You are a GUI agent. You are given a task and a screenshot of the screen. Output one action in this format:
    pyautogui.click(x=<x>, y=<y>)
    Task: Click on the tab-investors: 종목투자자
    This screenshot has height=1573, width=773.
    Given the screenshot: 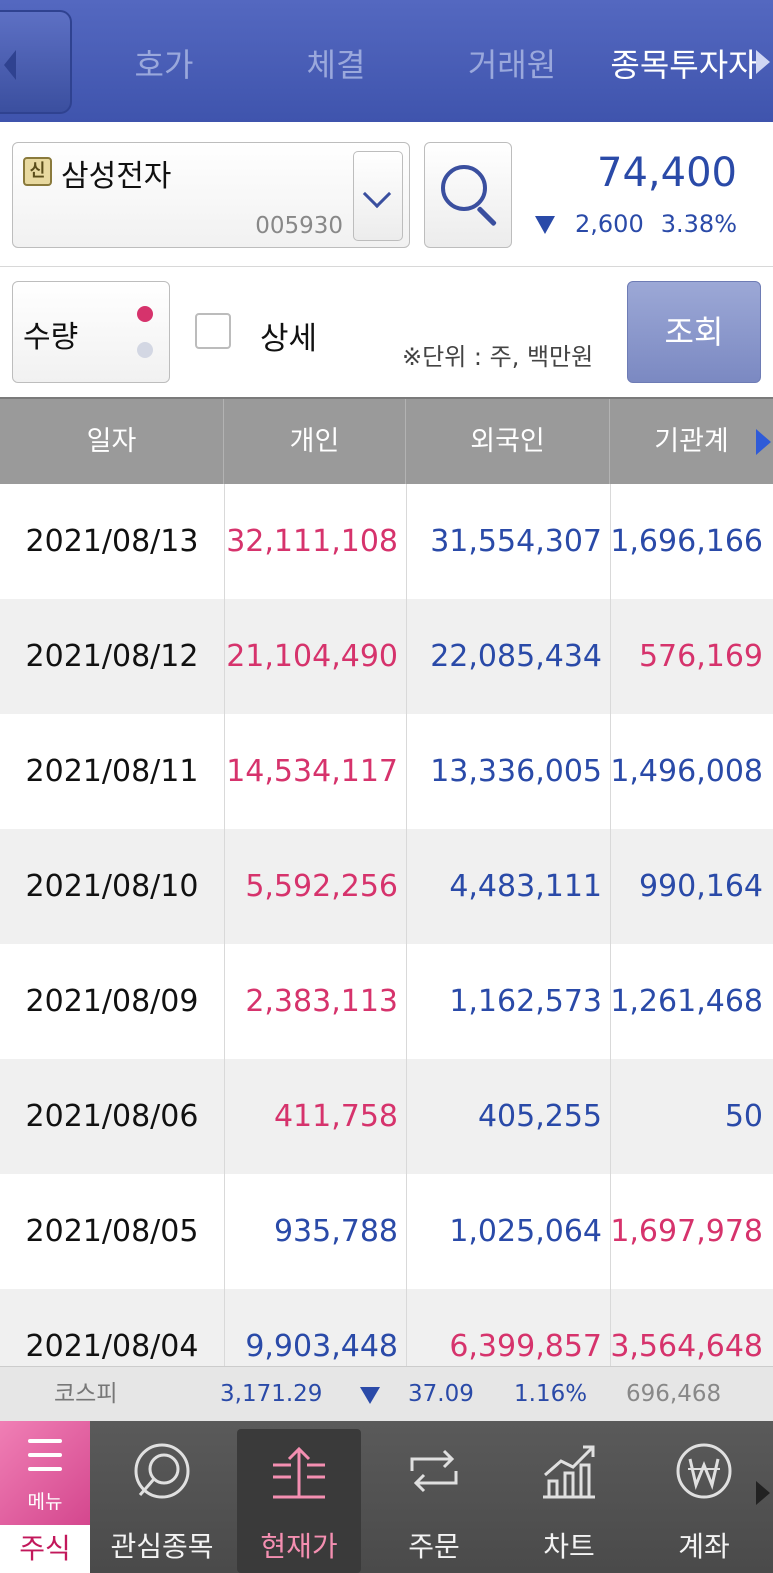 What is the action you would take?
    pyautogui.click(x=684, y=63)
    